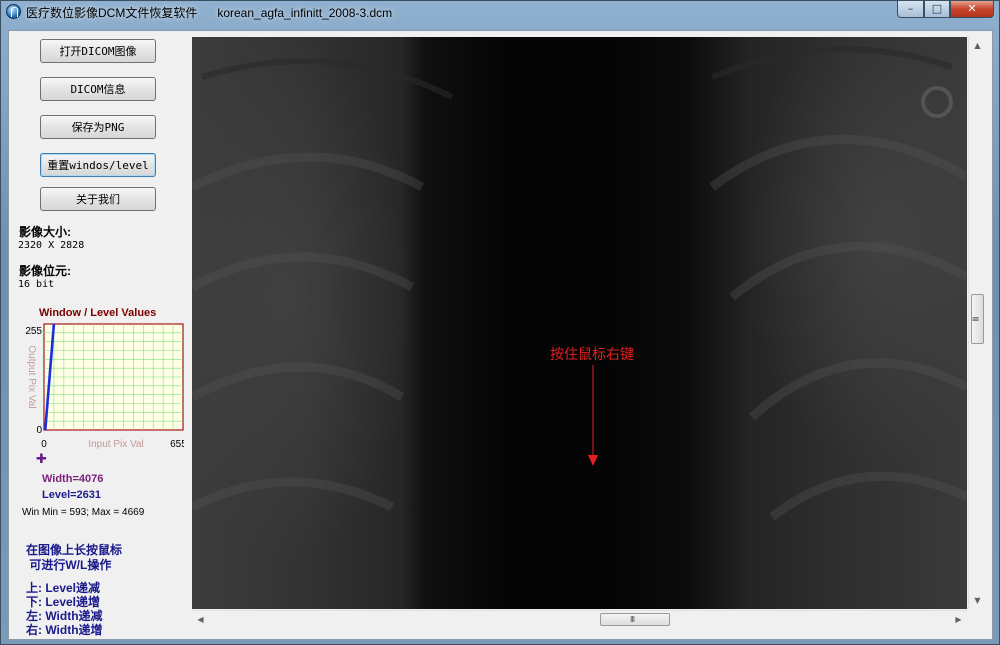  What do you see at coordinates (115, 444) in the screenshot?
I see `chart-x-label: Input Pix Val` at bounding box center [115, 444].